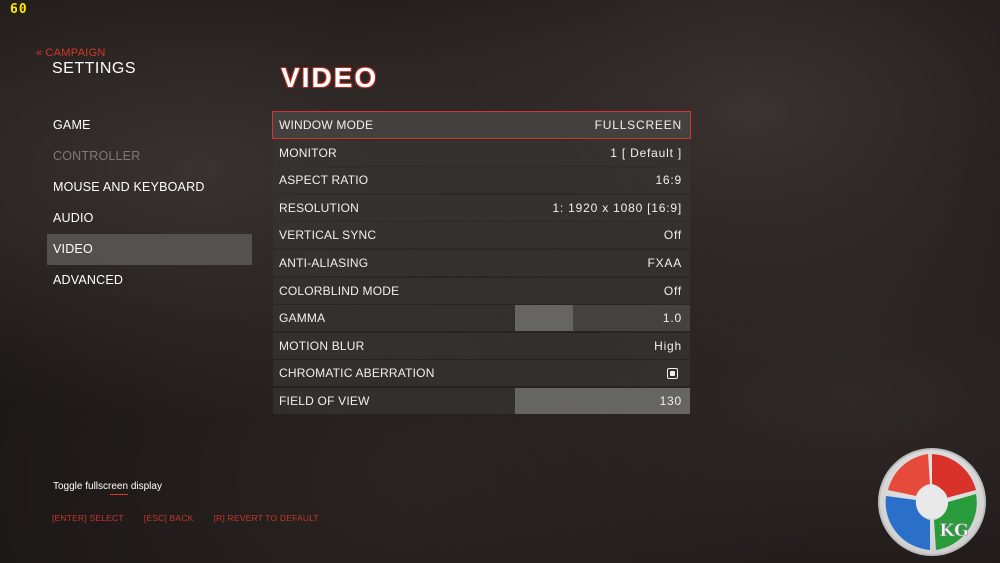  I want to click on setting-label: ANTI-ALIASING, so click(324, 262).